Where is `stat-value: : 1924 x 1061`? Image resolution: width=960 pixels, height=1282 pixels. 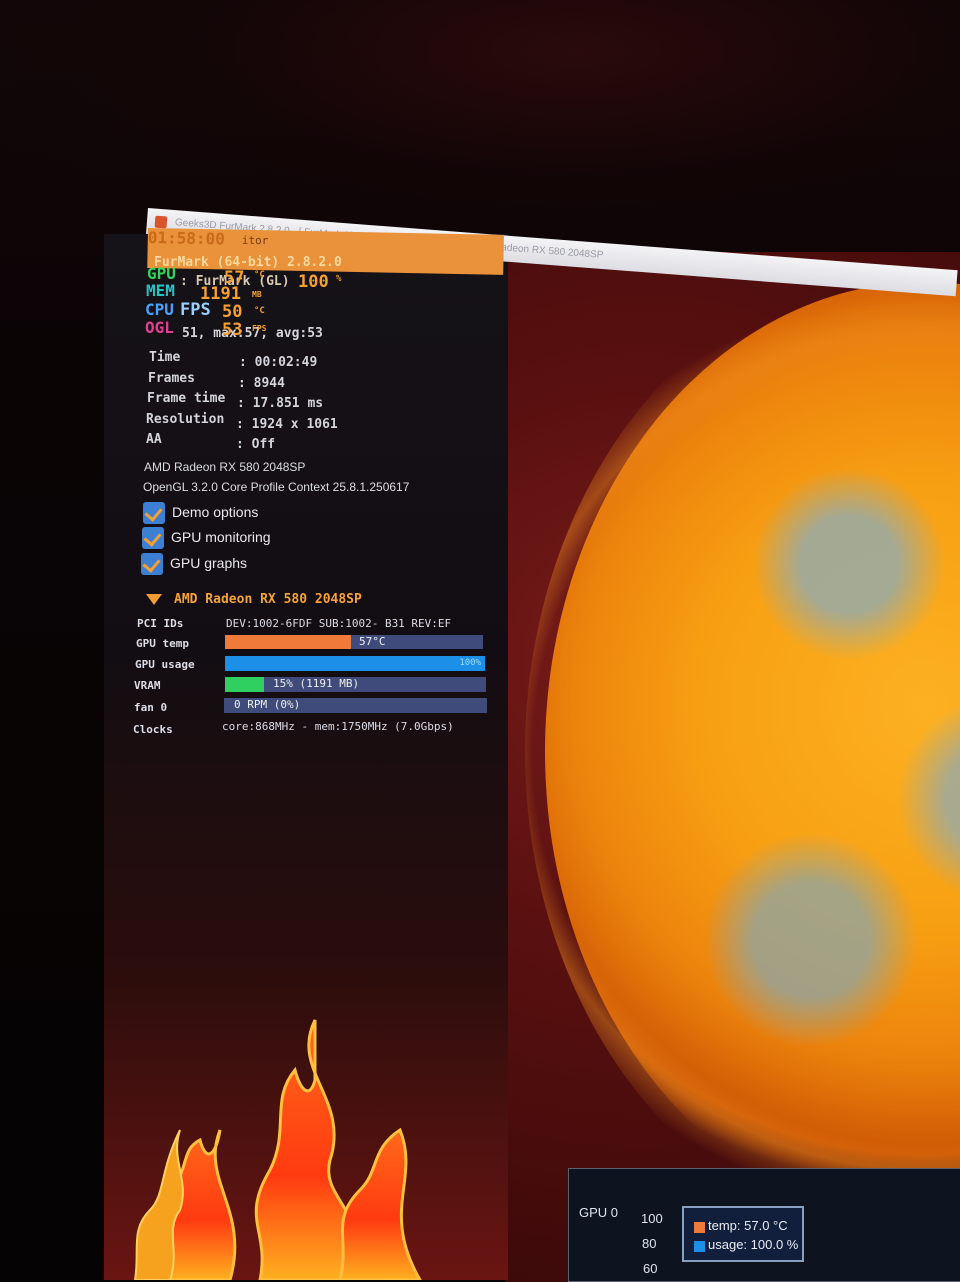 stat-value: : 1924 x 1061 is located at coordinates (287, 424).